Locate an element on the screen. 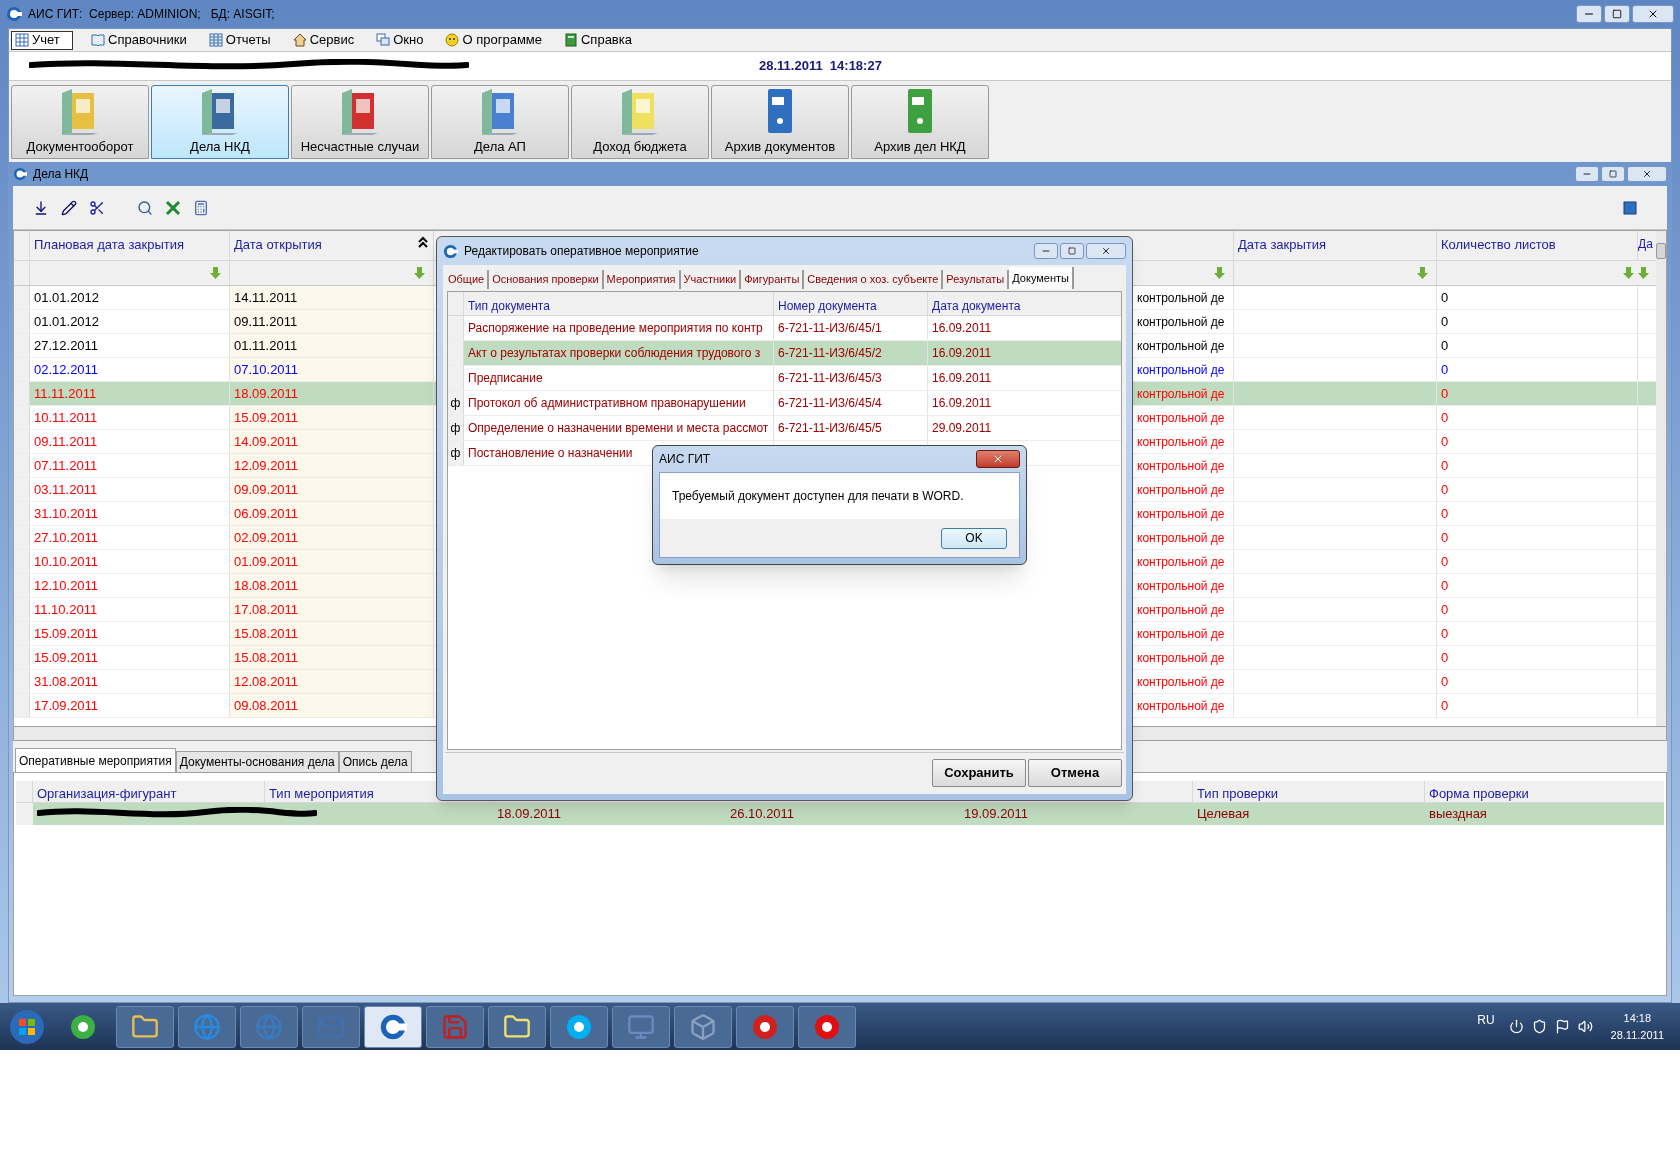 Image resolution: width=1680 pixels, height=1154 pixels. table-cell-text: 27.12.2011 is located at coordinates (66, 345).